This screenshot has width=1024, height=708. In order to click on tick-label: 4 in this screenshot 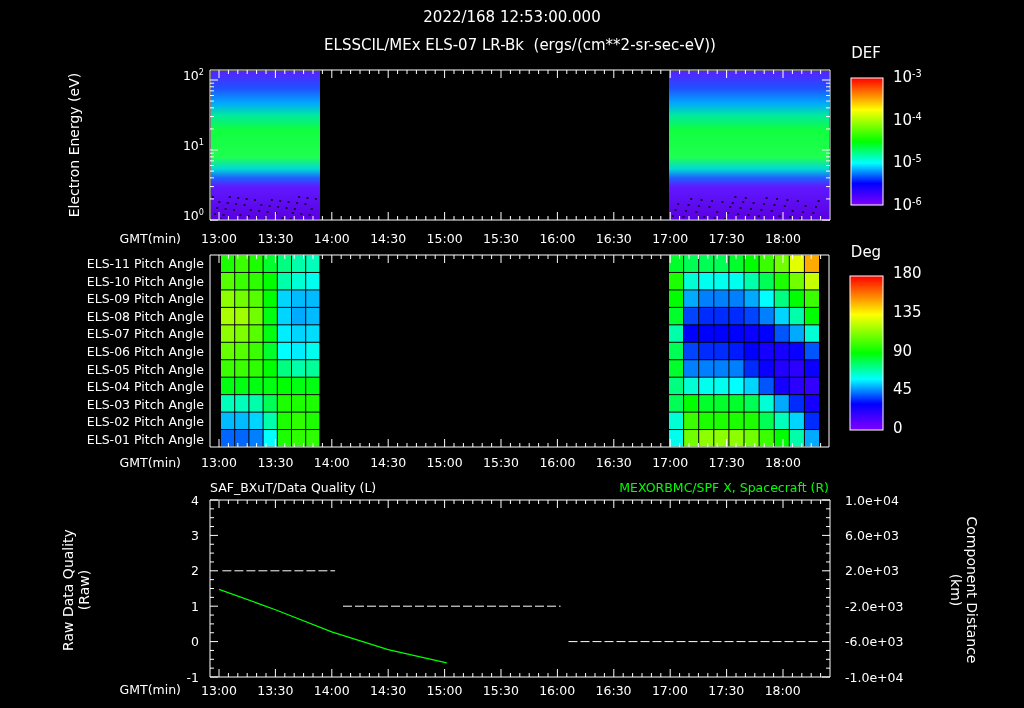, I will do `click(195, 500)`.